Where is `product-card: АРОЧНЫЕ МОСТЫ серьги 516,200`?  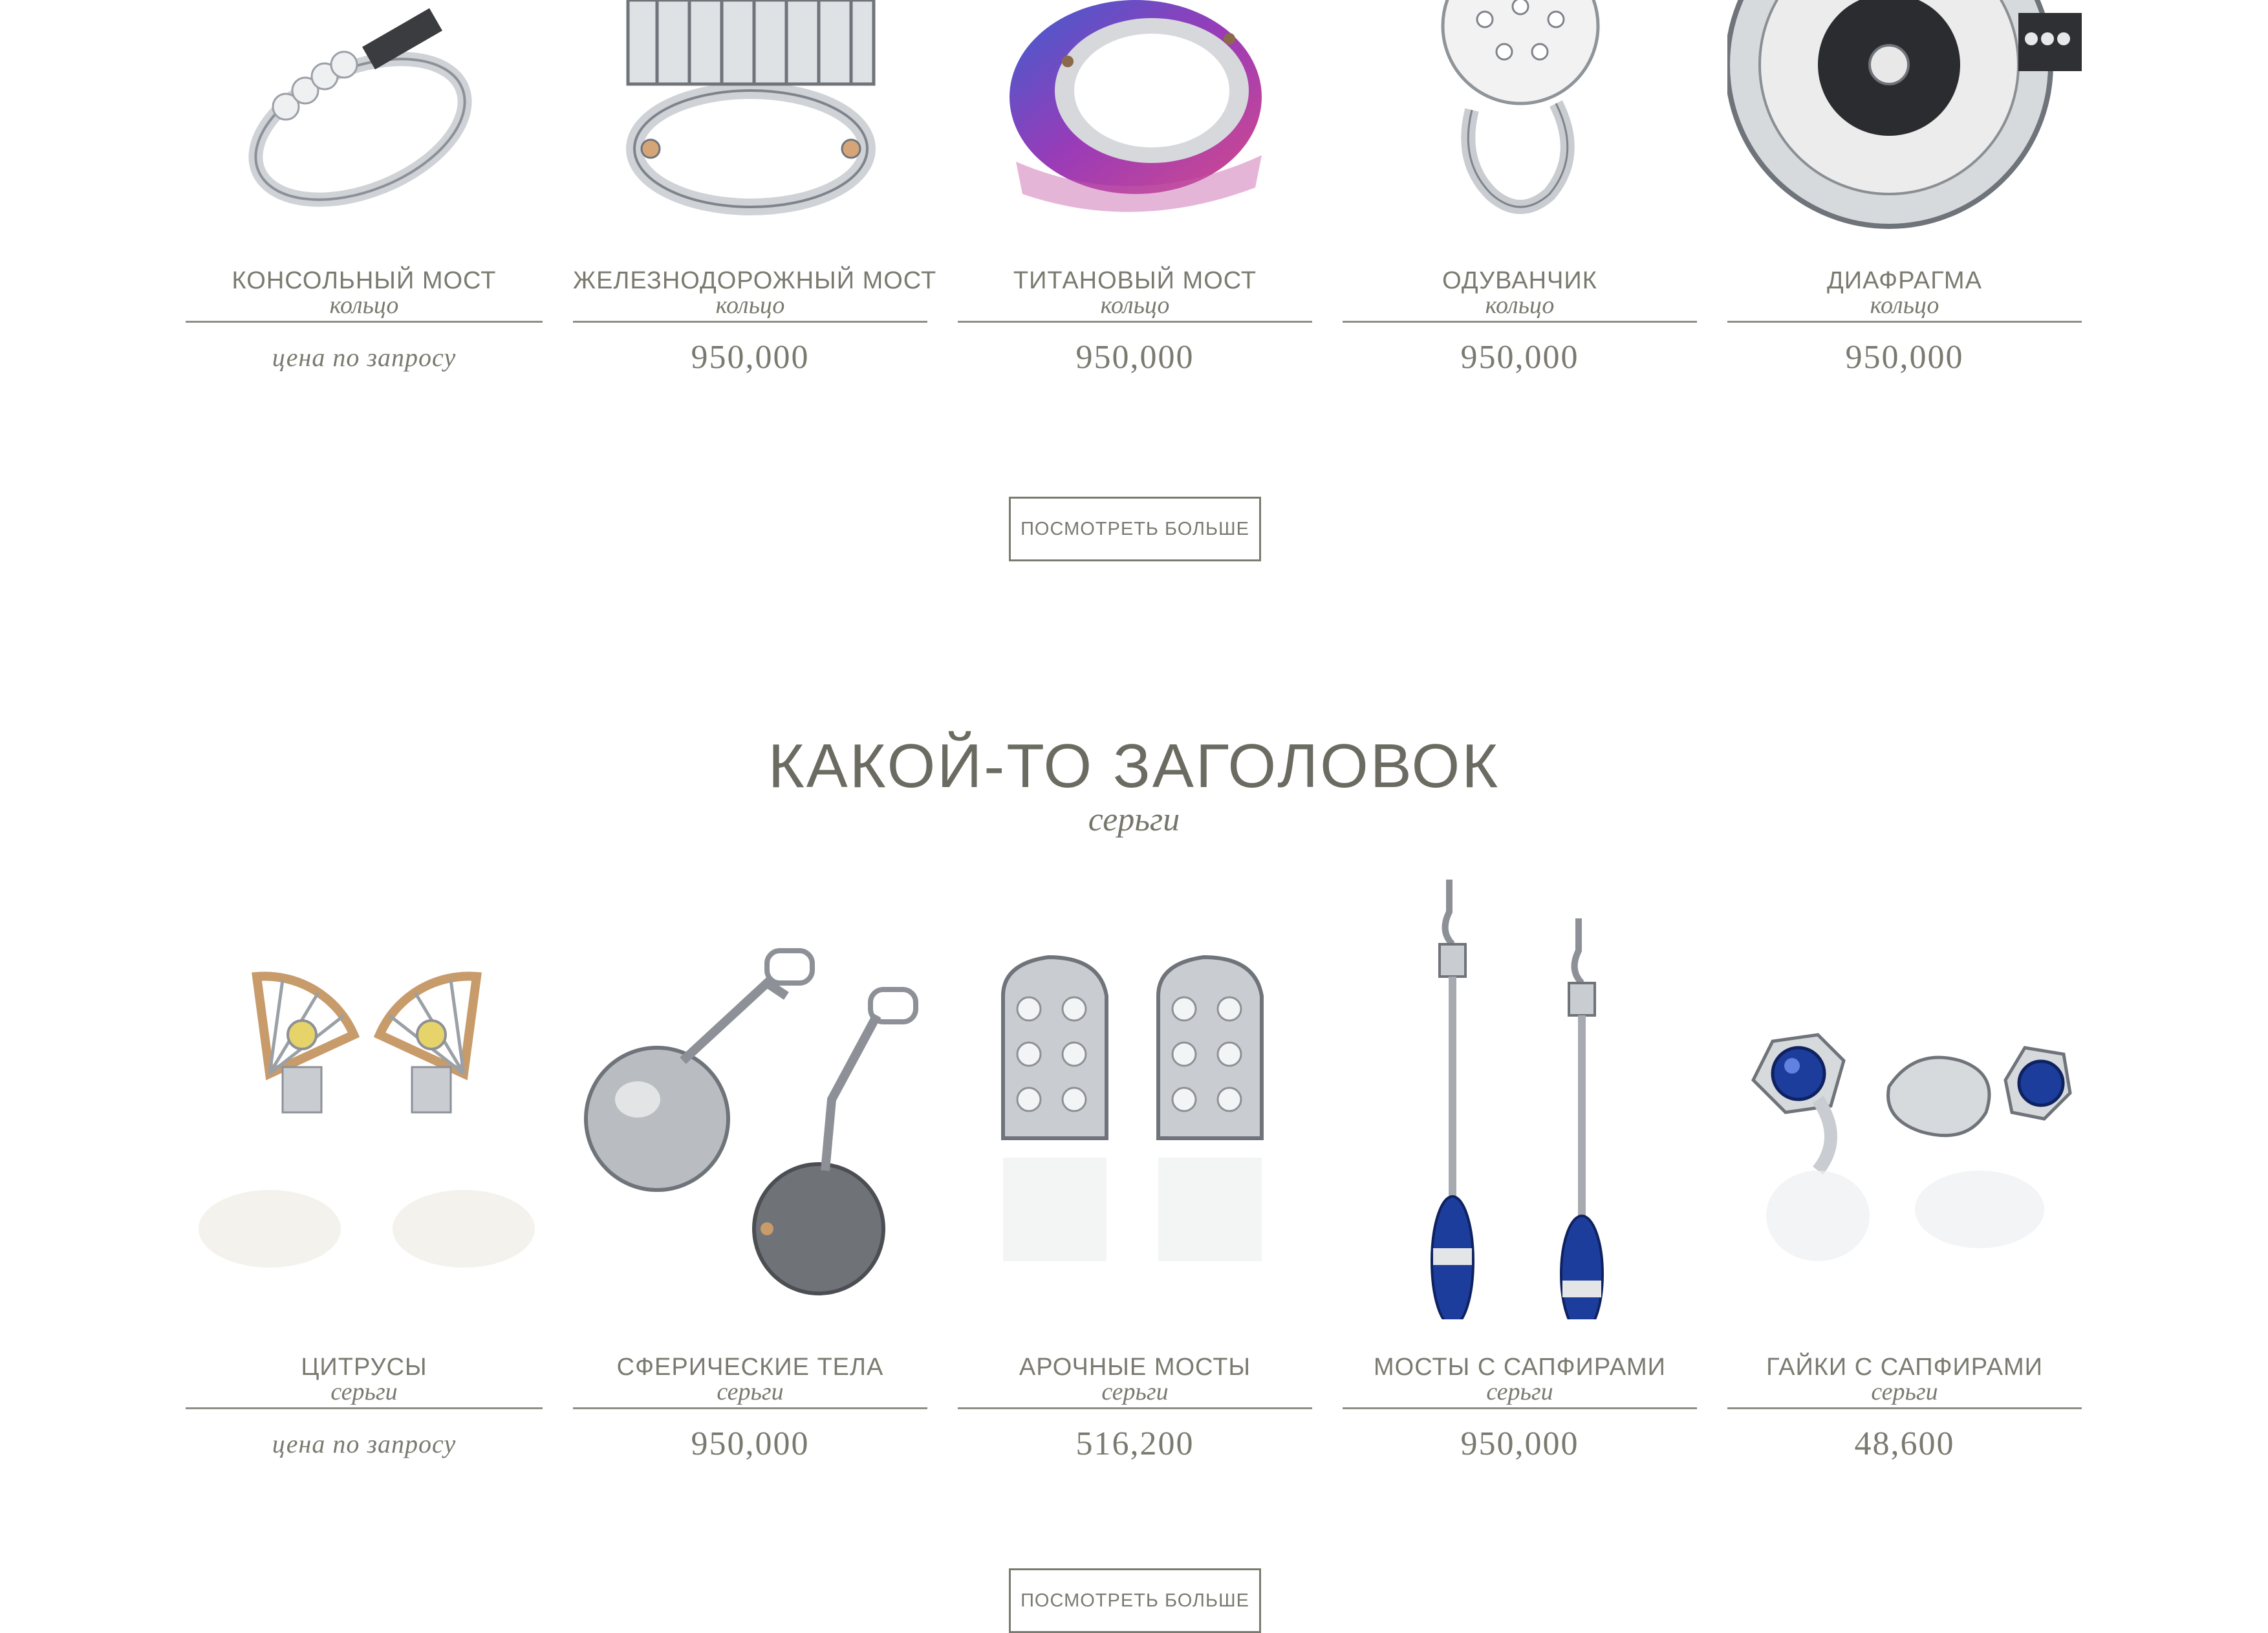
product-card: АРОЧНЫЕ МОСТЫ серьги 516,200 is located at coordinates (1135, 1165).